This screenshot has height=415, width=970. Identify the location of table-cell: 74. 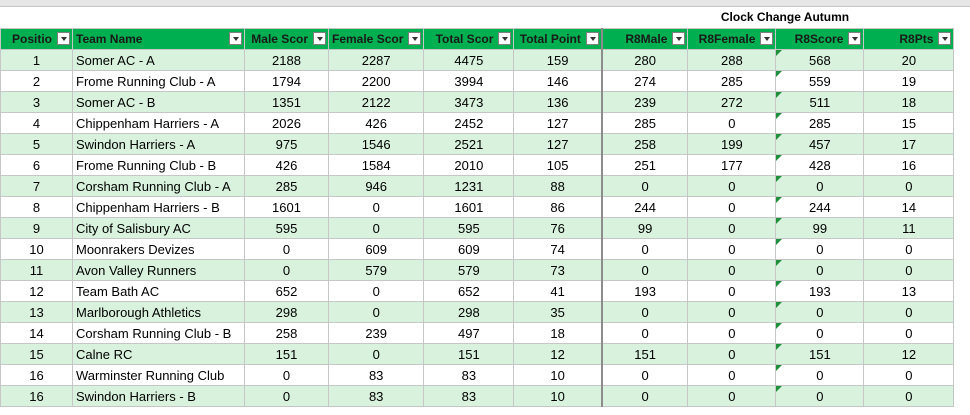
(558, 249).